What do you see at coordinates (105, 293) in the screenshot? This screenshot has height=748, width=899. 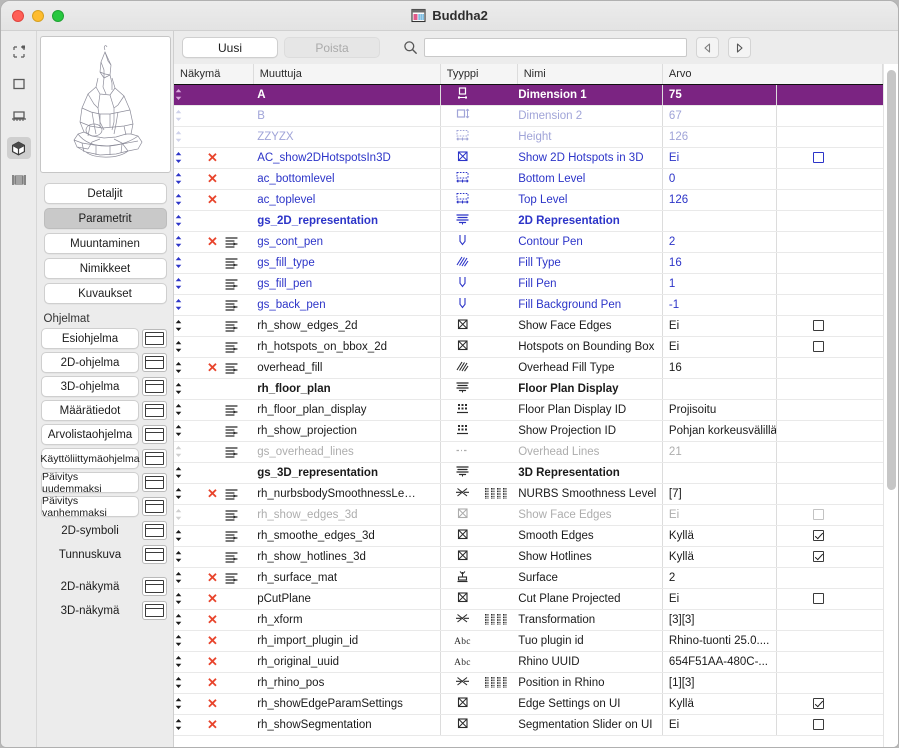 I see `tab-kuvaukset: Kuvaukset` at bounding box center [105, 293].